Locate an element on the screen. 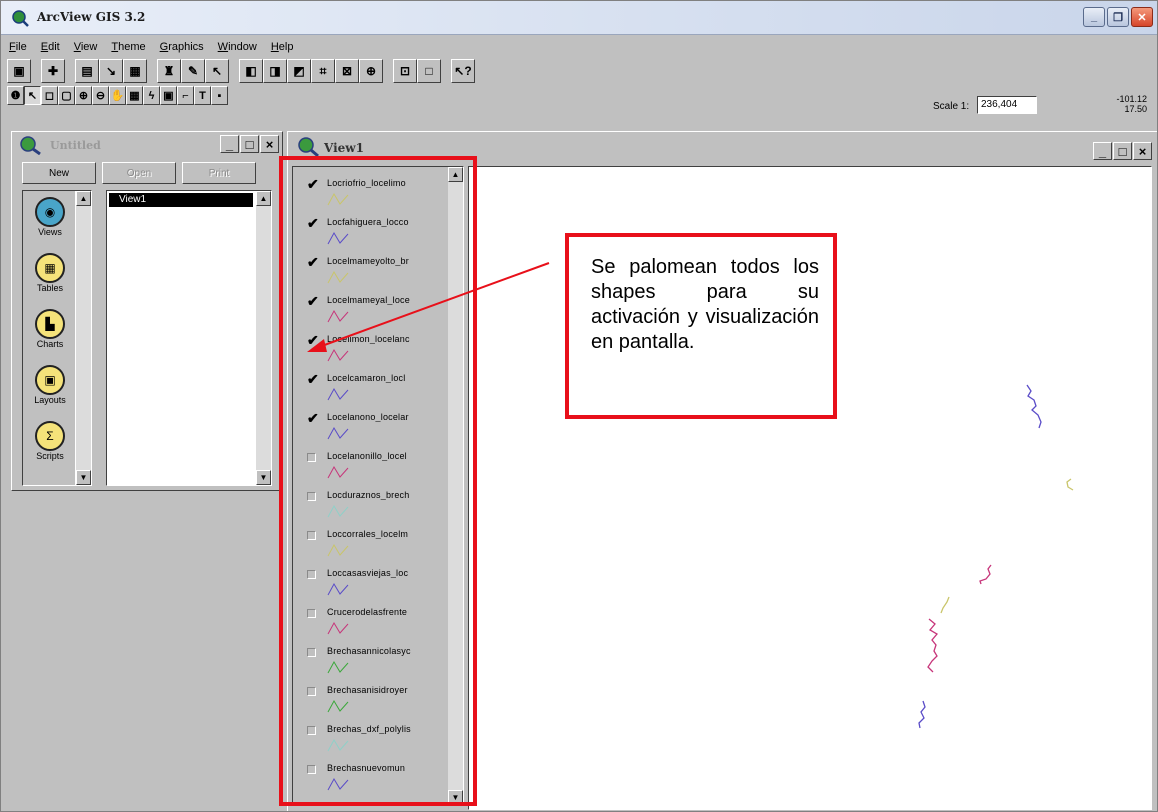  doctype-tables: ▦ Tables is located at coordinates (50, 273).